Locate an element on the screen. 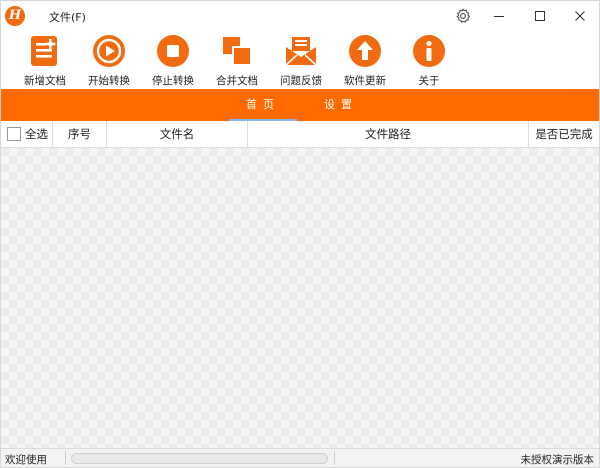  merge-document-label: 合并文档 is located at coordinates (237, 81).